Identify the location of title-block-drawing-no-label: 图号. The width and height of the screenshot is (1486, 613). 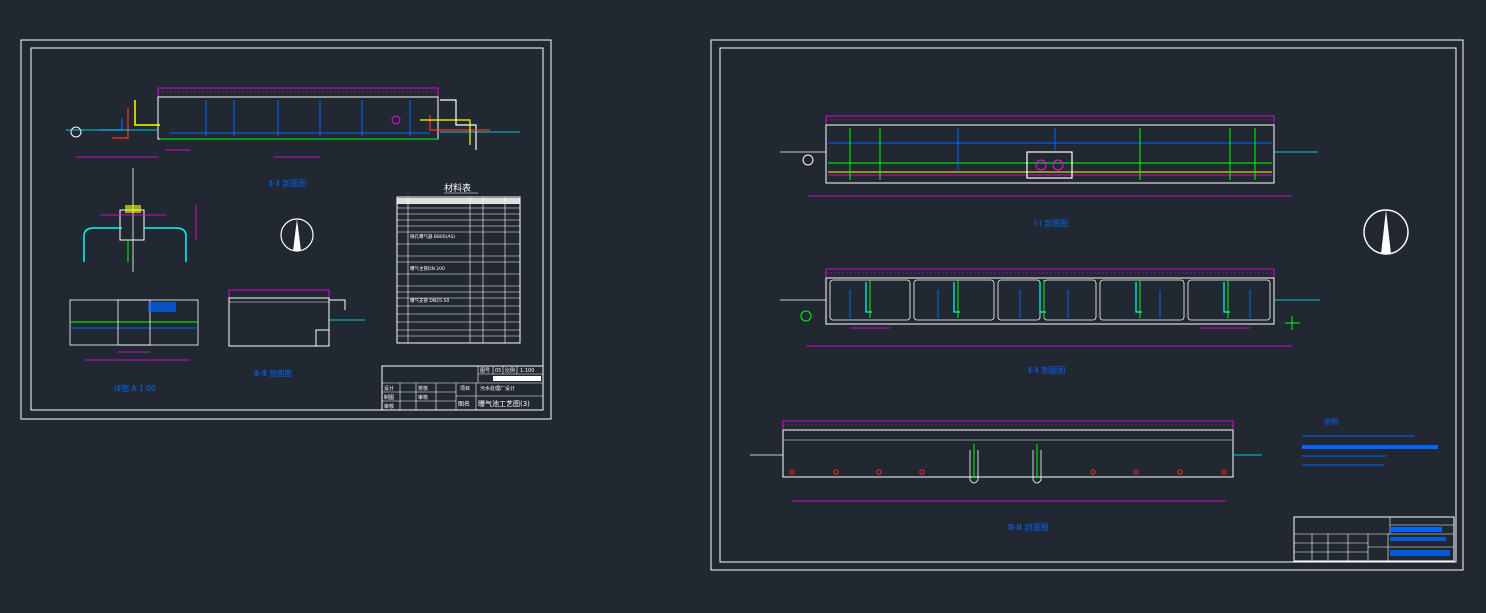
(485, 371).